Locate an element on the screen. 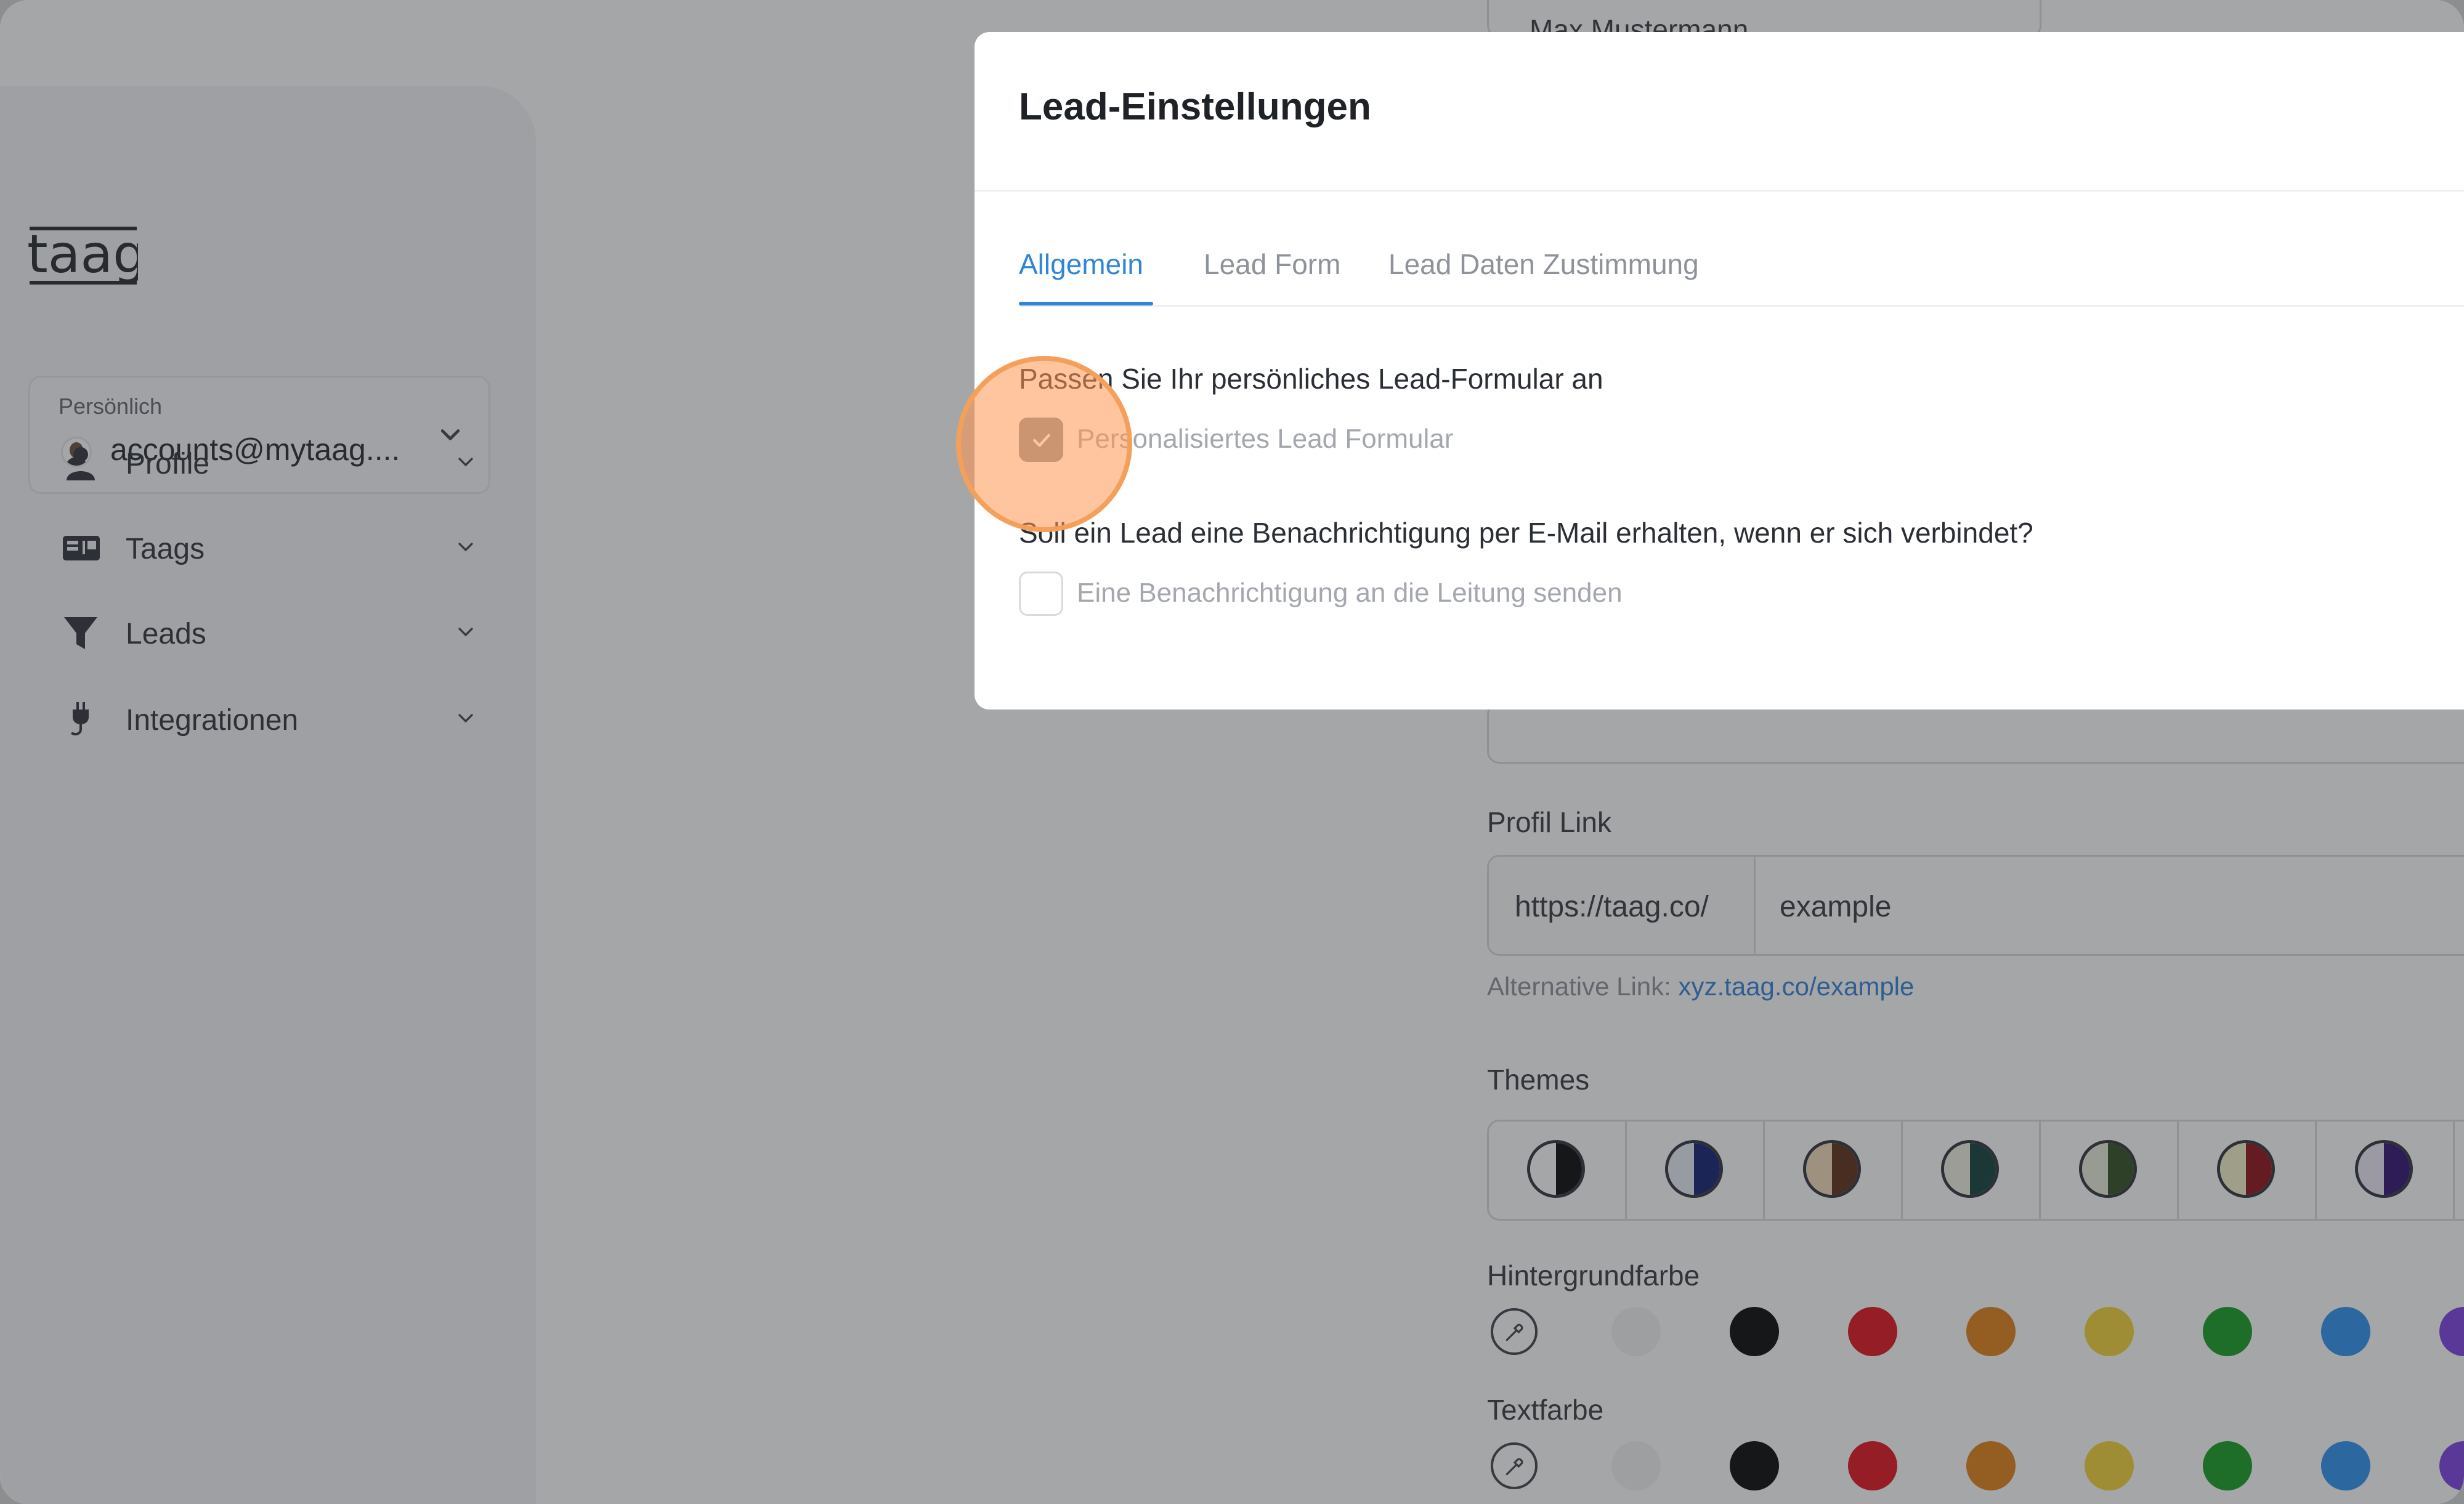  divider is located at coordinates (1719, 191).